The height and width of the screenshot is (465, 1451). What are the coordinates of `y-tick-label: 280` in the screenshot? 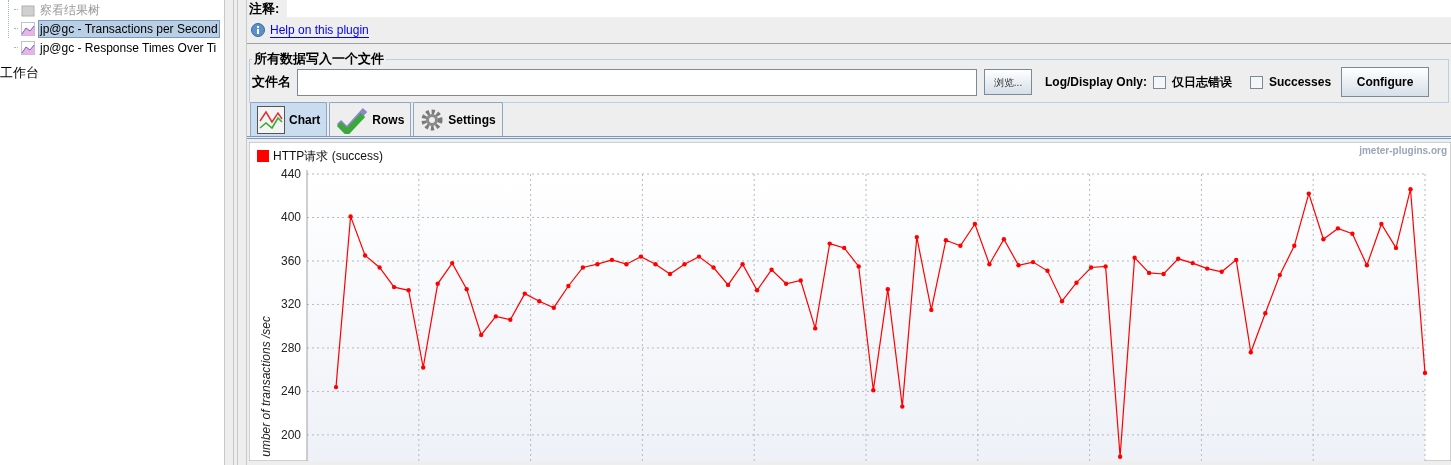 It's located at (290, 347).